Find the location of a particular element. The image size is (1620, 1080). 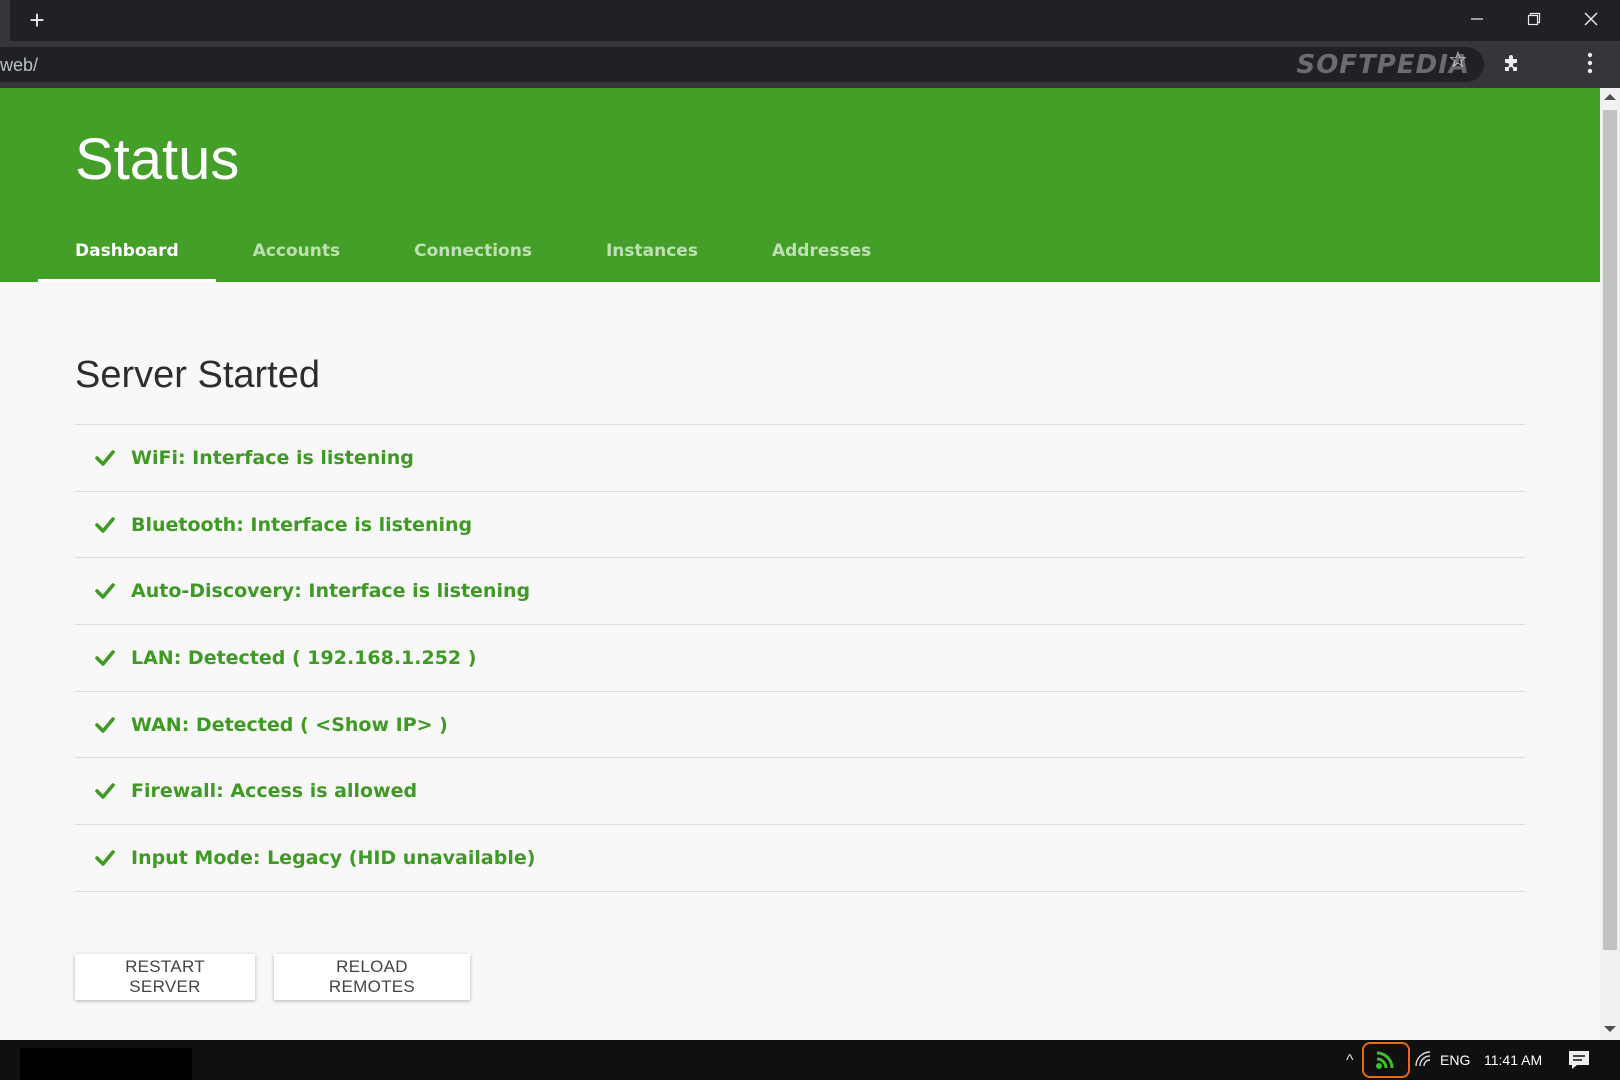

status-item-text: WAN: Detected ( <Show IP> ) is located at coordinates (289, 725).